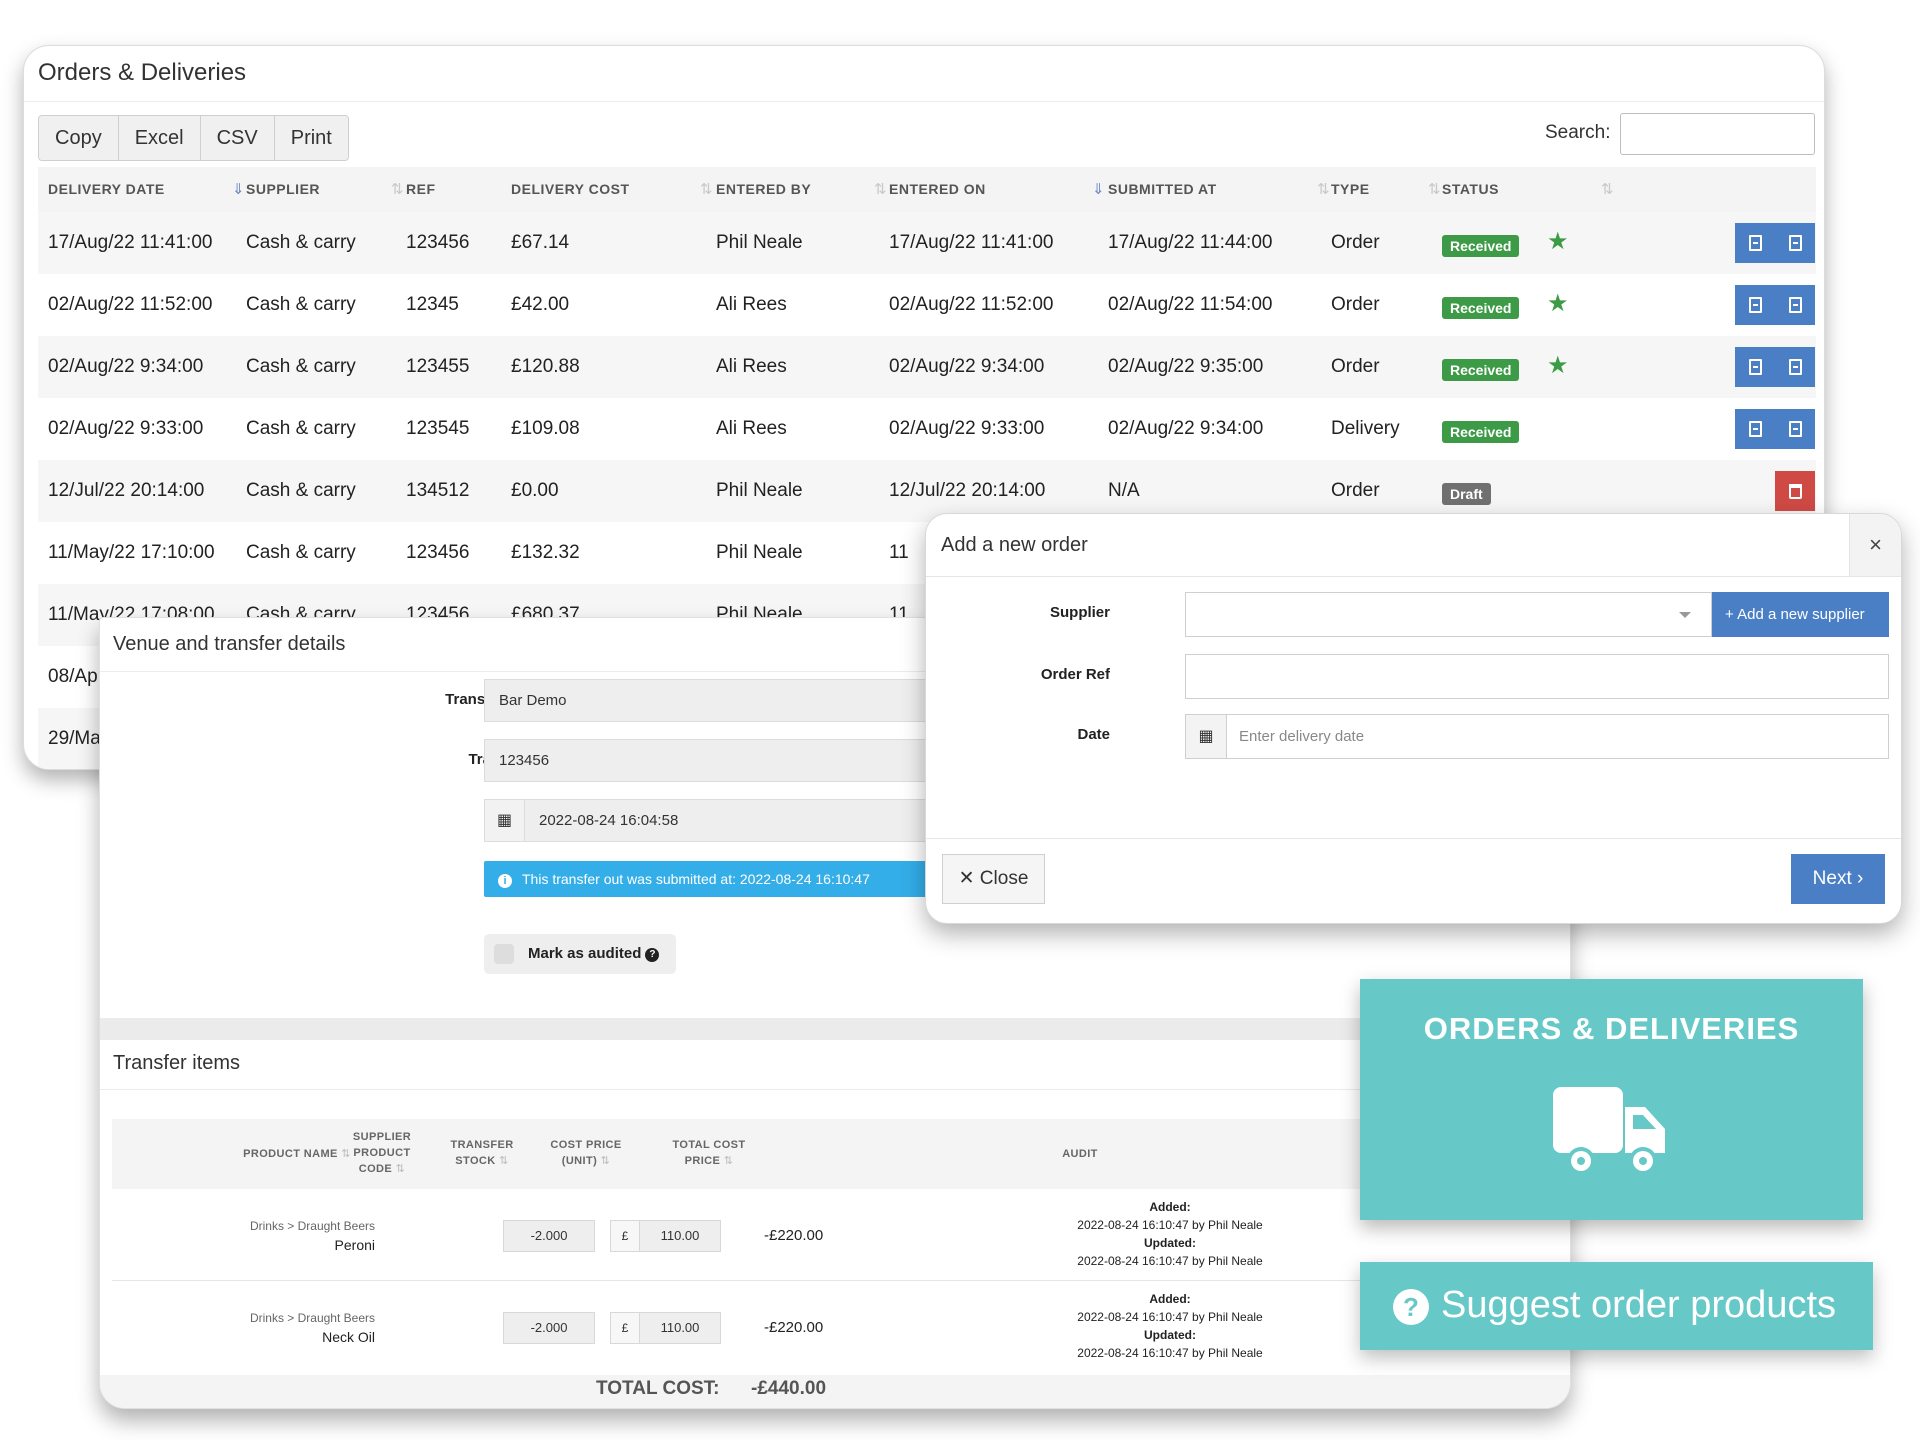 The width and height of the screenshot is (1920, 1440). Describe the element at coordinates (1470, 189) in the screenshot. I see `col-status: STATUS` at that location.